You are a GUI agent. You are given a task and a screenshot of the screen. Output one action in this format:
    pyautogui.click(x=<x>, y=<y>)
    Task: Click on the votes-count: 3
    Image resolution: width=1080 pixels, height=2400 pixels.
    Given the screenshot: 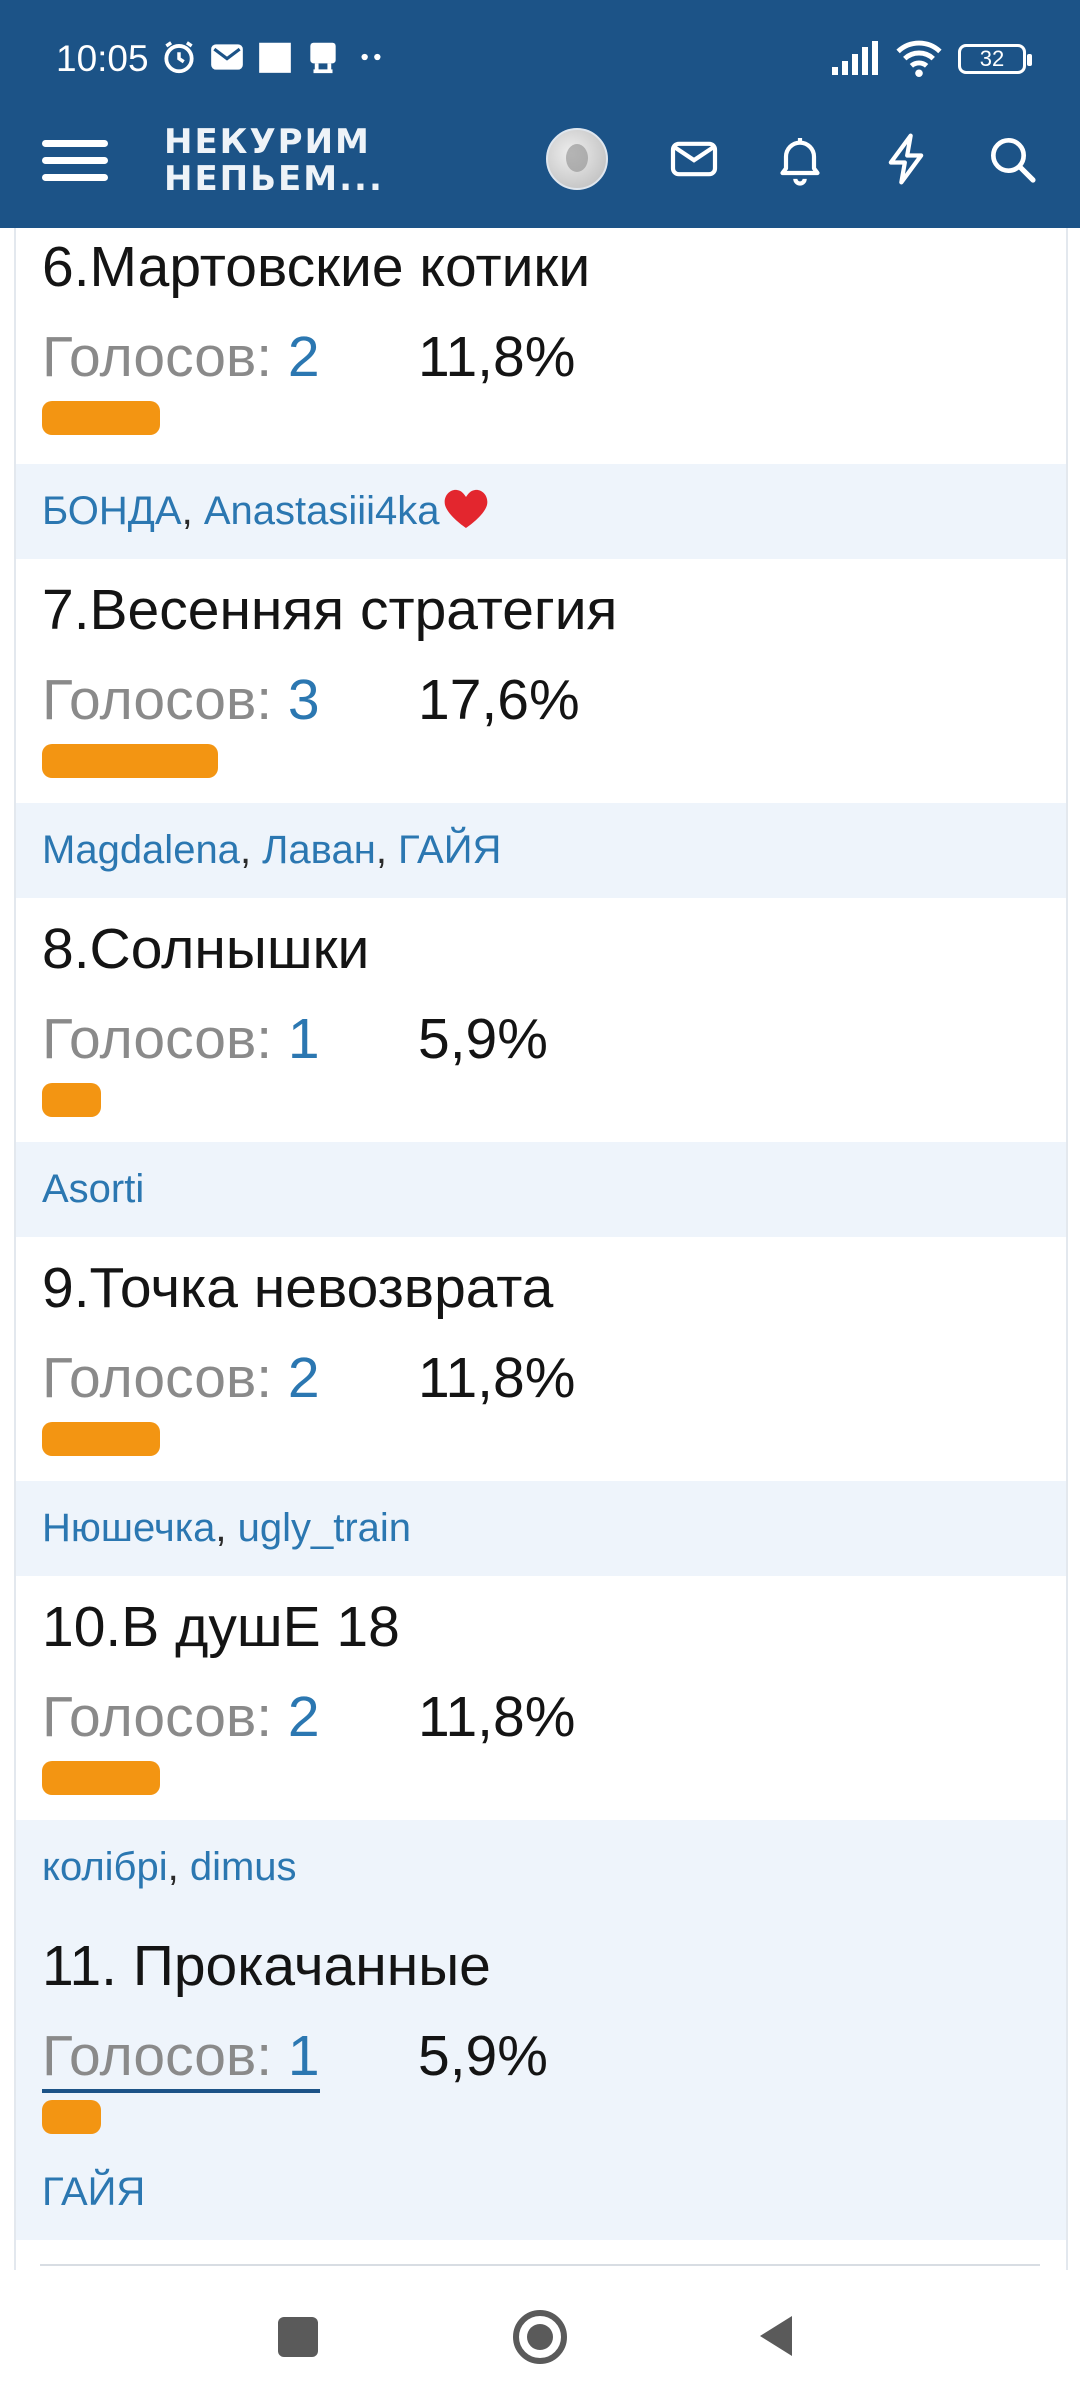 What is the action you would take?
    pyautogui.click(x=303, y=700)
    